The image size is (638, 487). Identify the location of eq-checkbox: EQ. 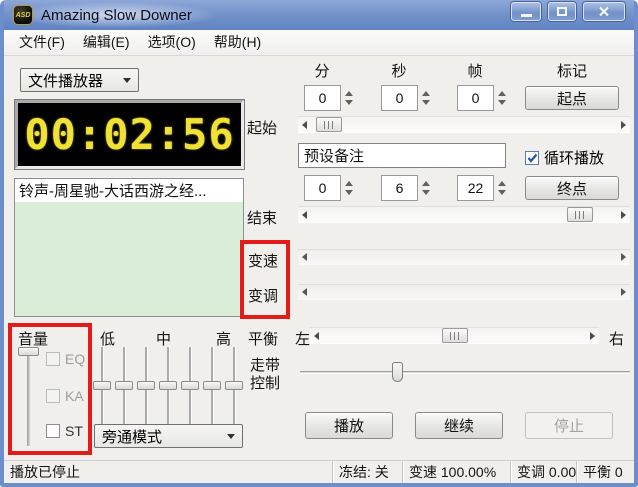
(65, 359).